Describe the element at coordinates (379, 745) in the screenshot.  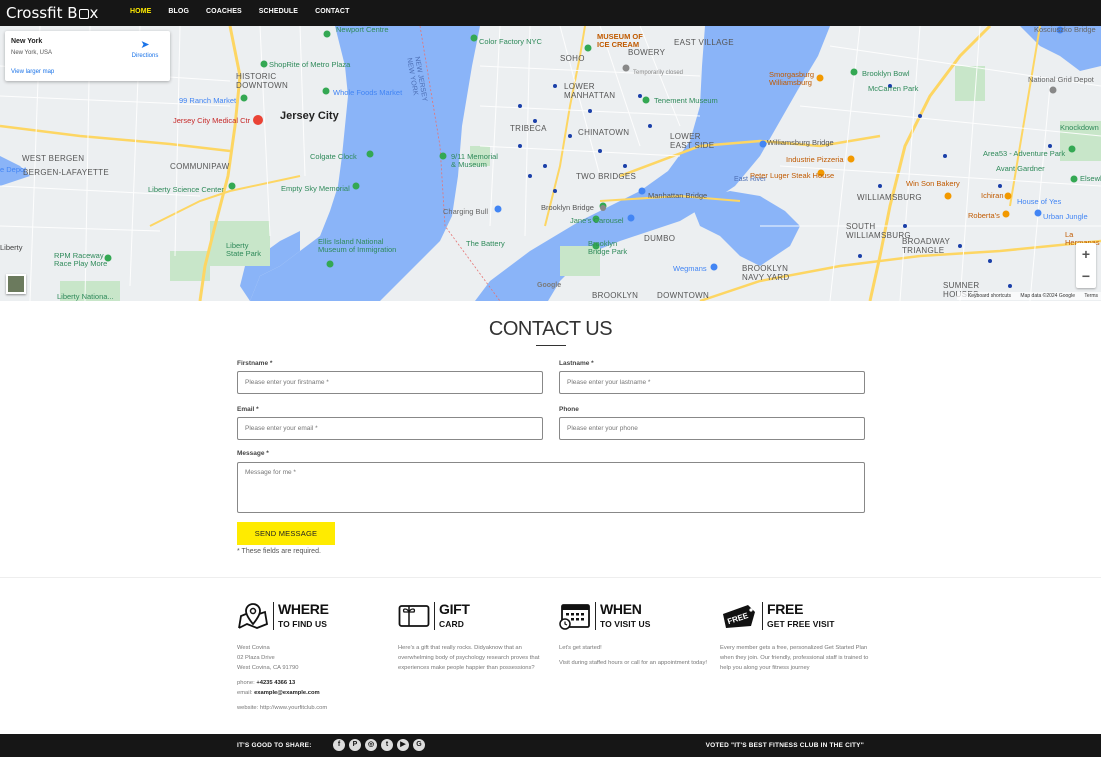
I see `social-links: f P ◎ t ▶ G` at that location.